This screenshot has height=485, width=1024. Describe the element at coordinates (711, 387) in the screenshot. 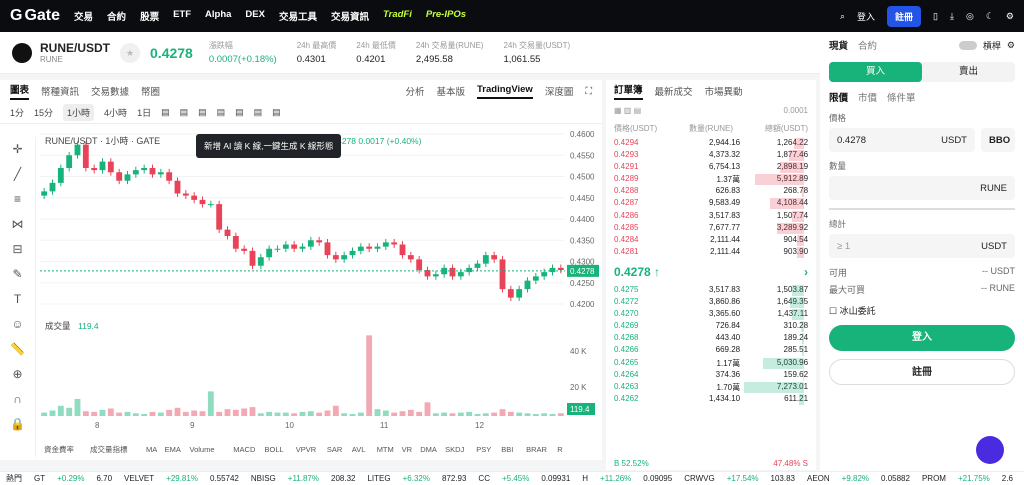

I see `ob-row: 0.4263 1.70萬 7,273.01` at that location.